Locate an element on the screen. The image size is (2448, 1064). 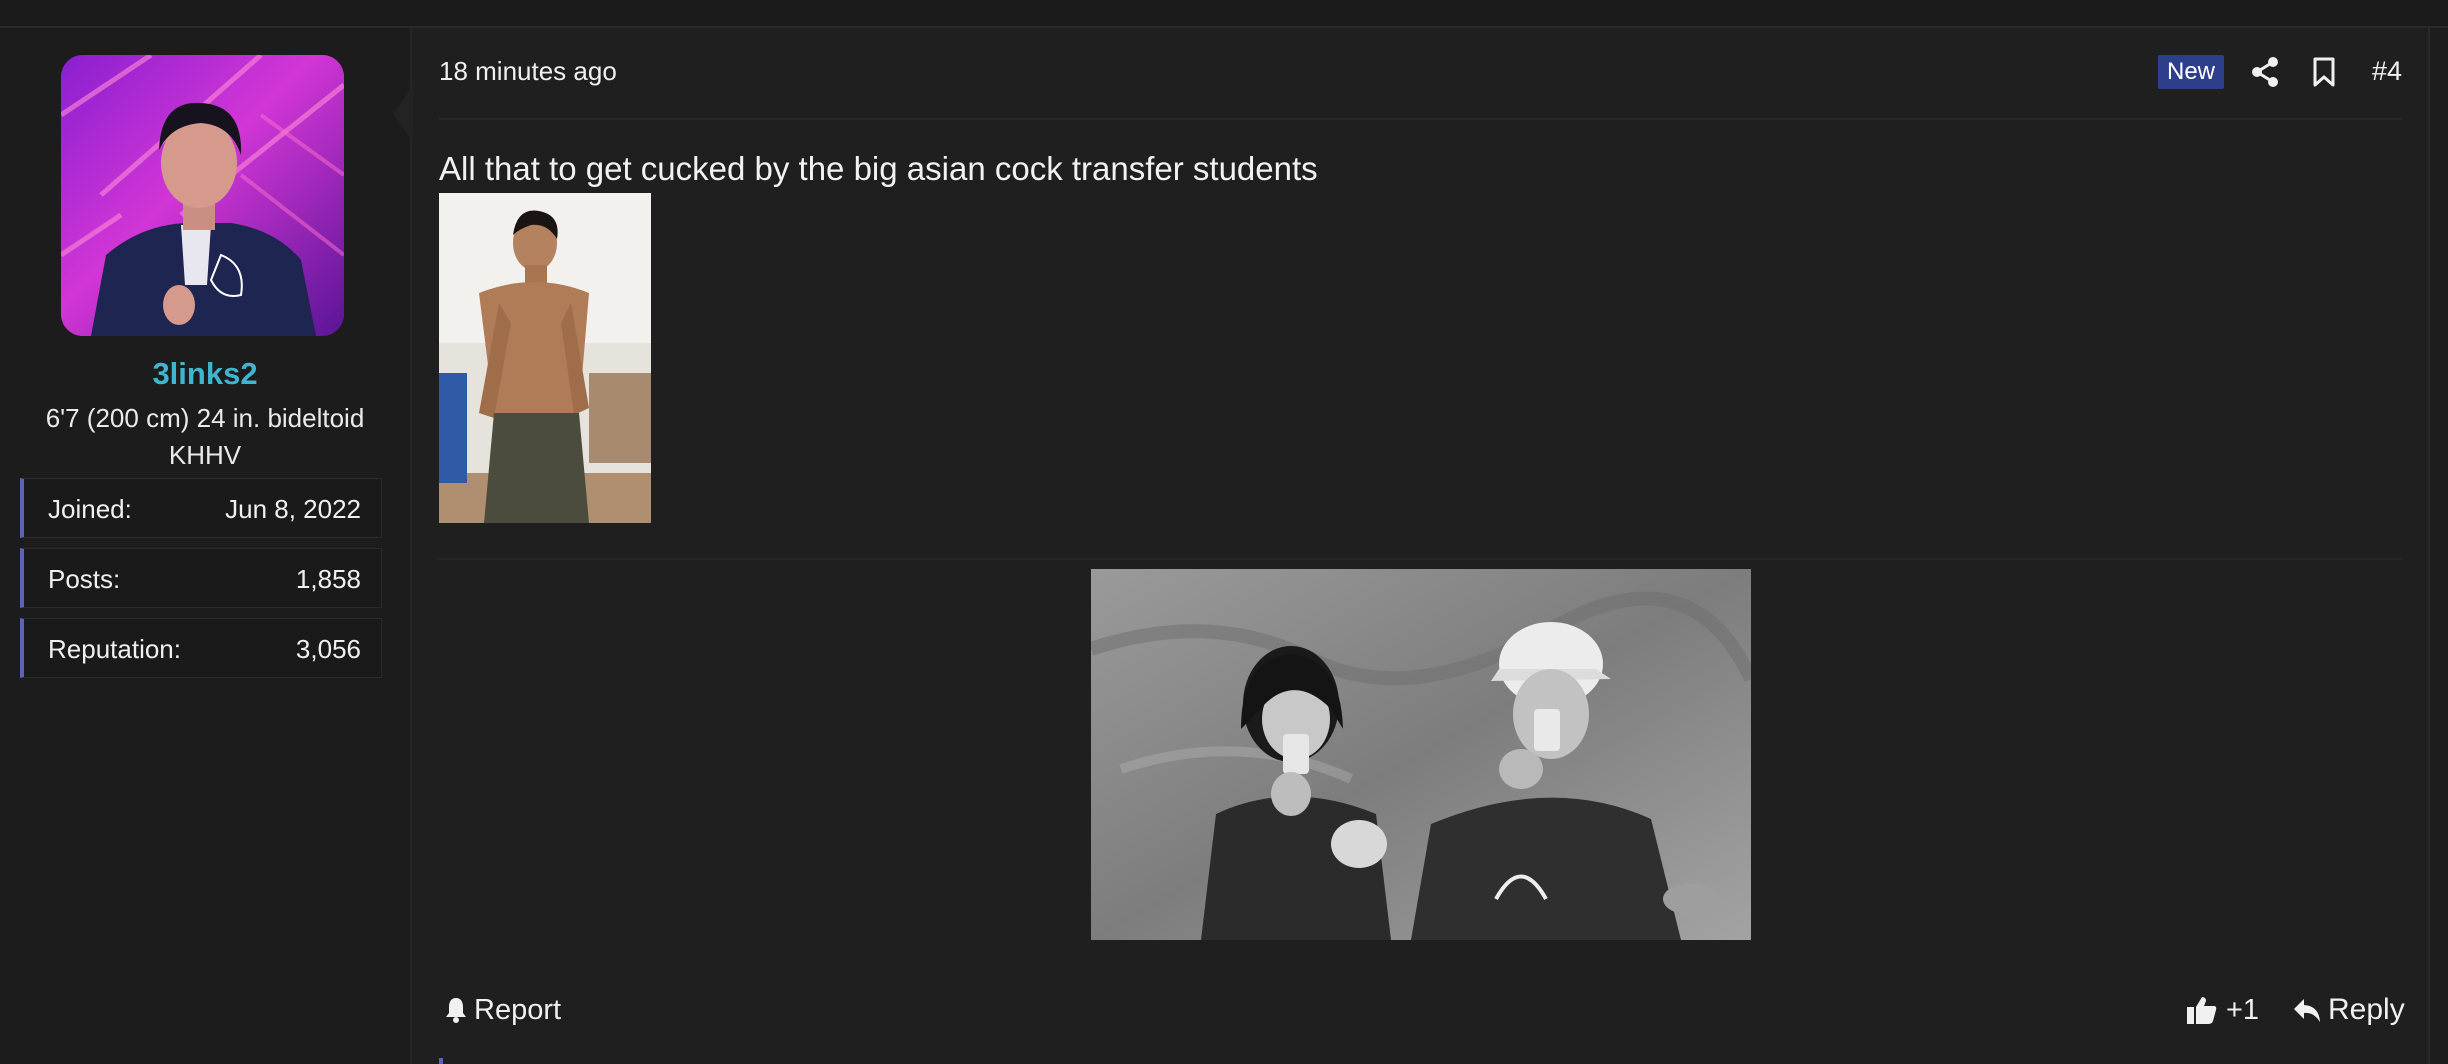
reply-label: Reply is located at coordinates (2366, 1009).